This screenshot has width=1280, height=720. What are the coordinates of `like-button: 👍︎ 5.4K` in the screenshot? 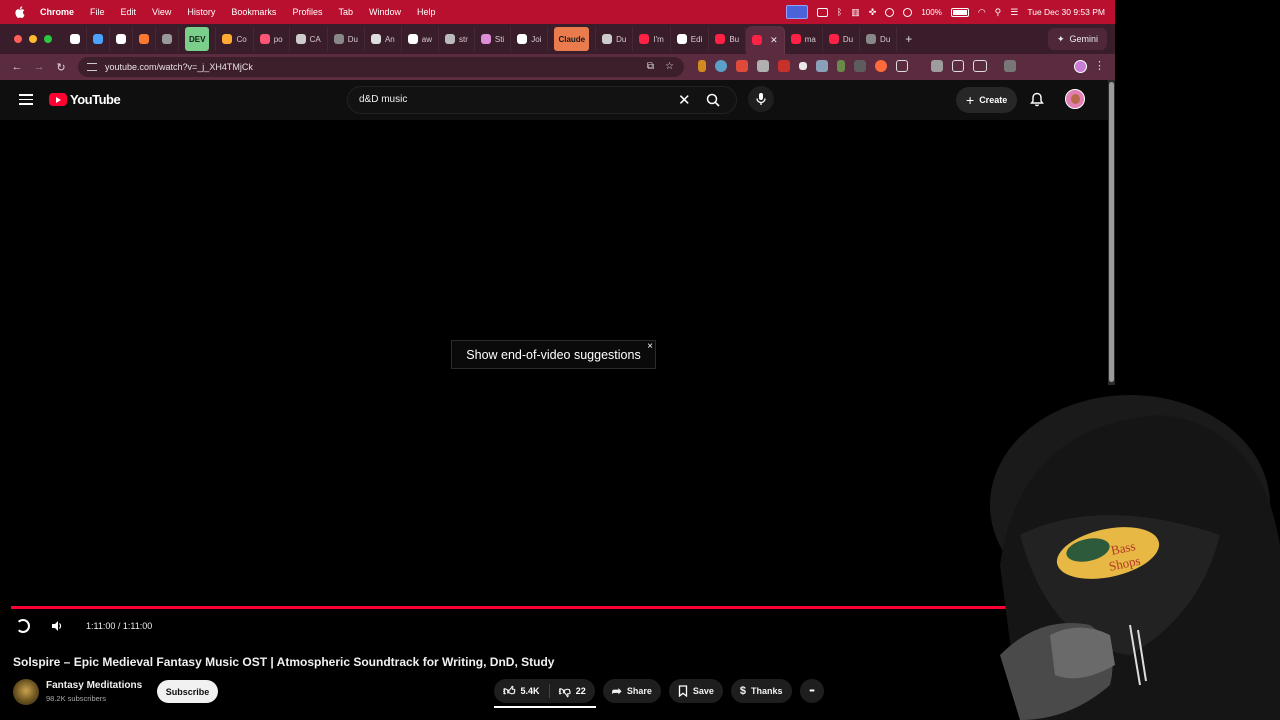 It's located at (521, 691).